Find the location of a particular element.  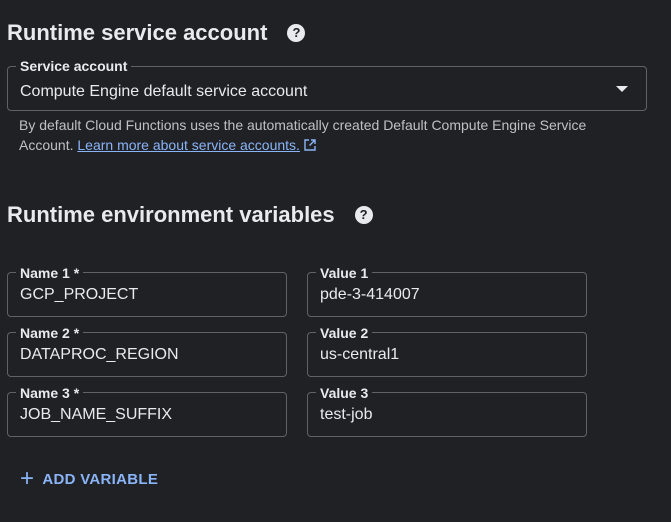

env-var-name-value-3: JOB_NAME_SUFFIX is located at coordinates (96, 414).